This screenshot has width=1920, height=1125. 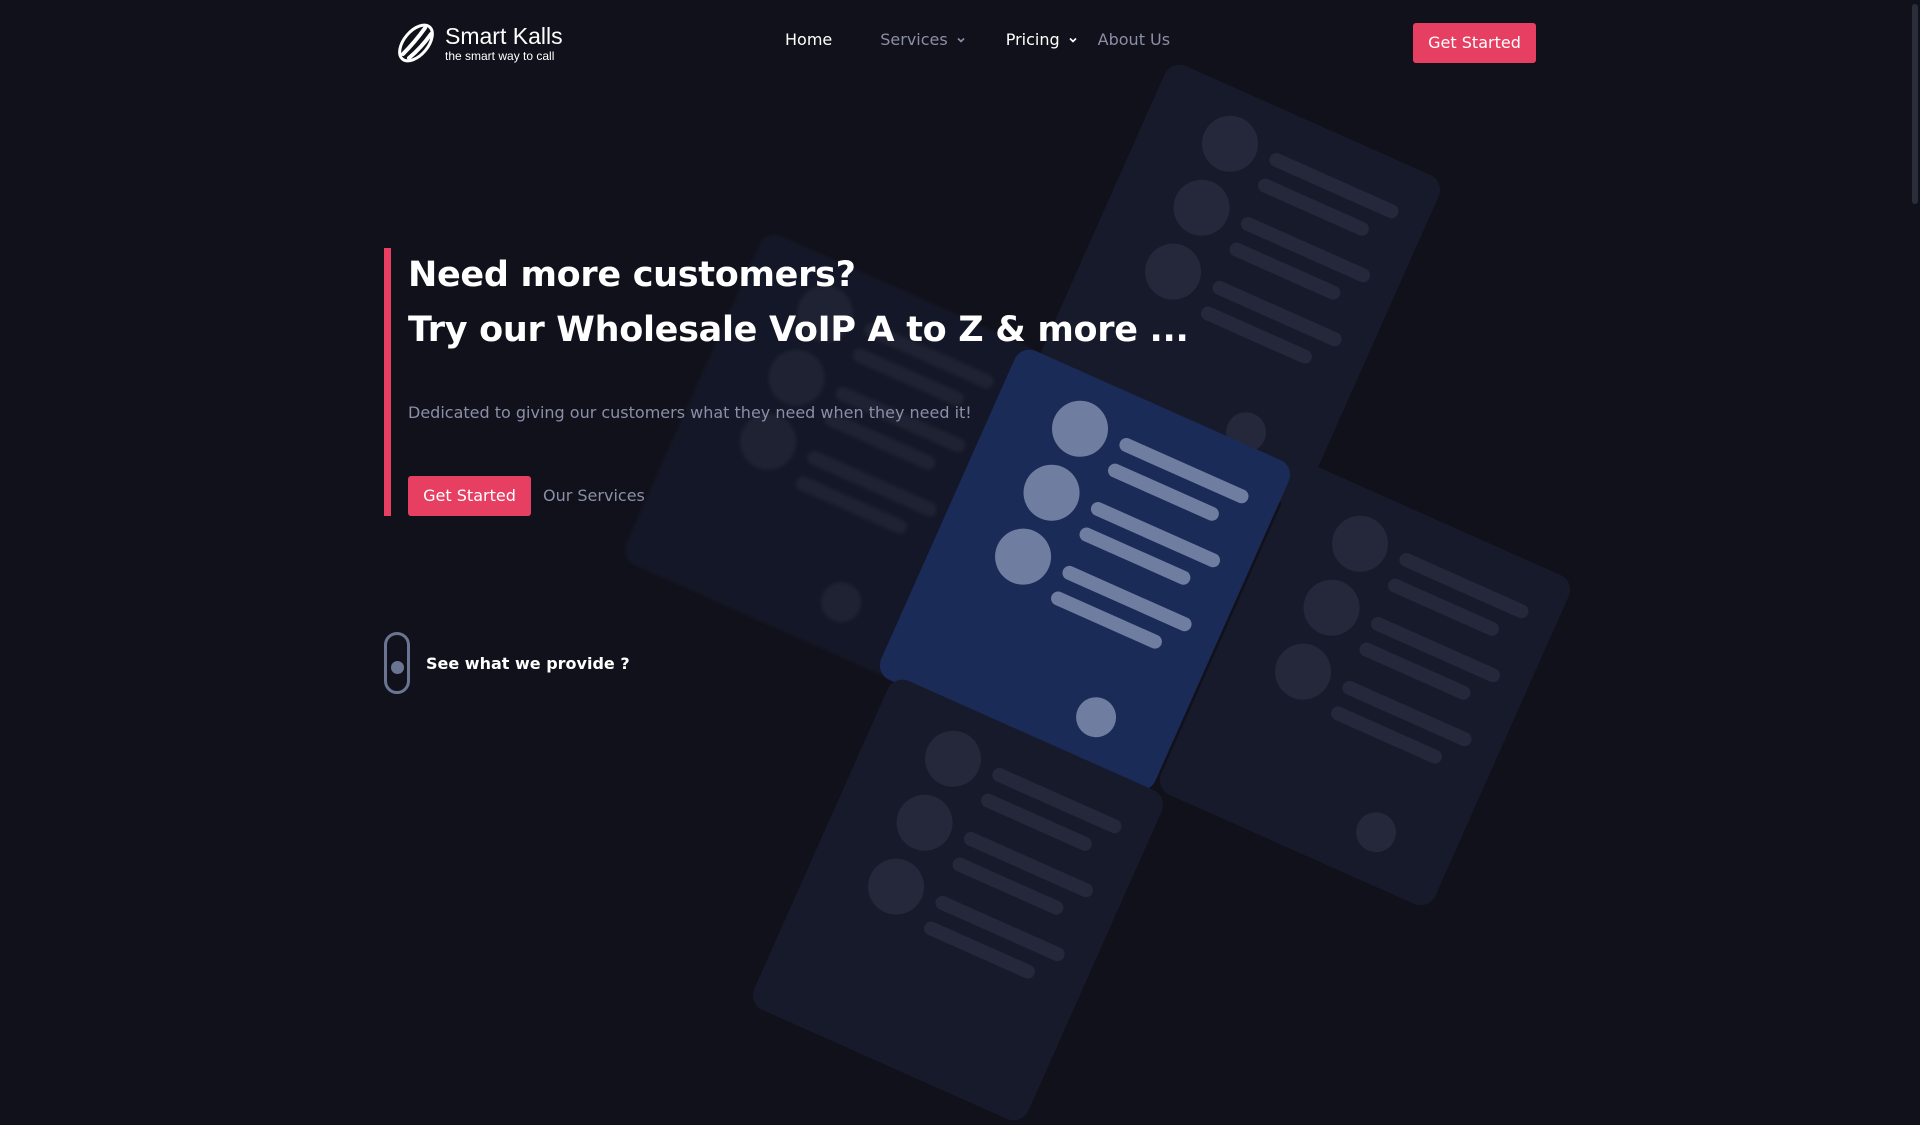 I want to click on logo-text: Smart Kalls the smart way to call, so click(x=504, y=42).